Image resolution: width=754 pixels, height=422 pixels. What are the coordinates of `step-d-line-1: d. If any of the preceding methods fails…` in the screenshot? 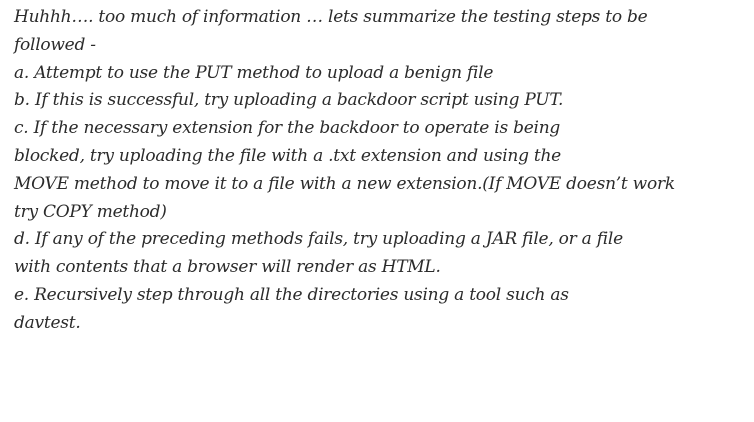 It's located at (318, 239).